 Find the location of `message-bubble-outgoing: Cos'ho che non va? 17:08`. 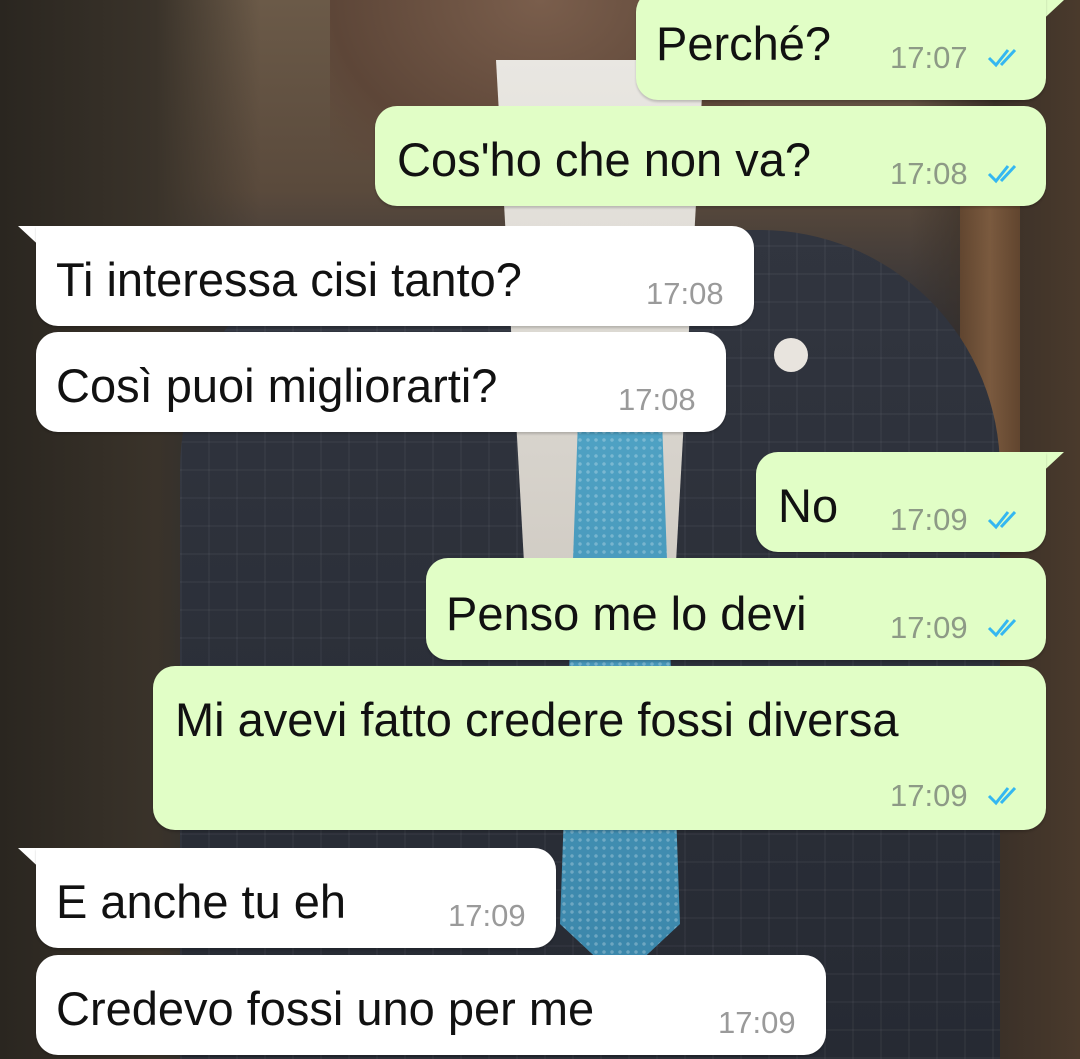

message-bubble-outgoing: Cos'ho che non va? 17:08 is located at coordinates (710, 156).